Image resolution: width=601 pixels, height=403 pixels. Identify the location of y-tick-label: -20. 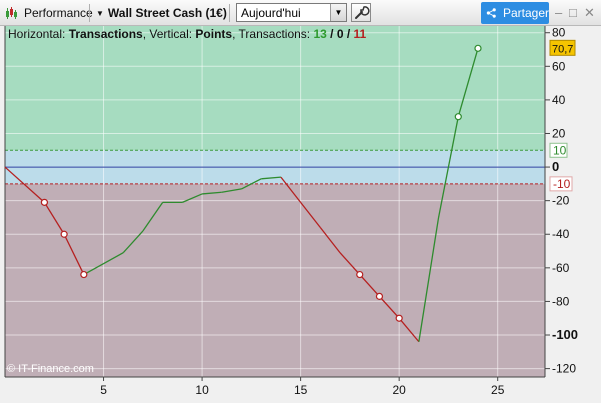
(561, 201).